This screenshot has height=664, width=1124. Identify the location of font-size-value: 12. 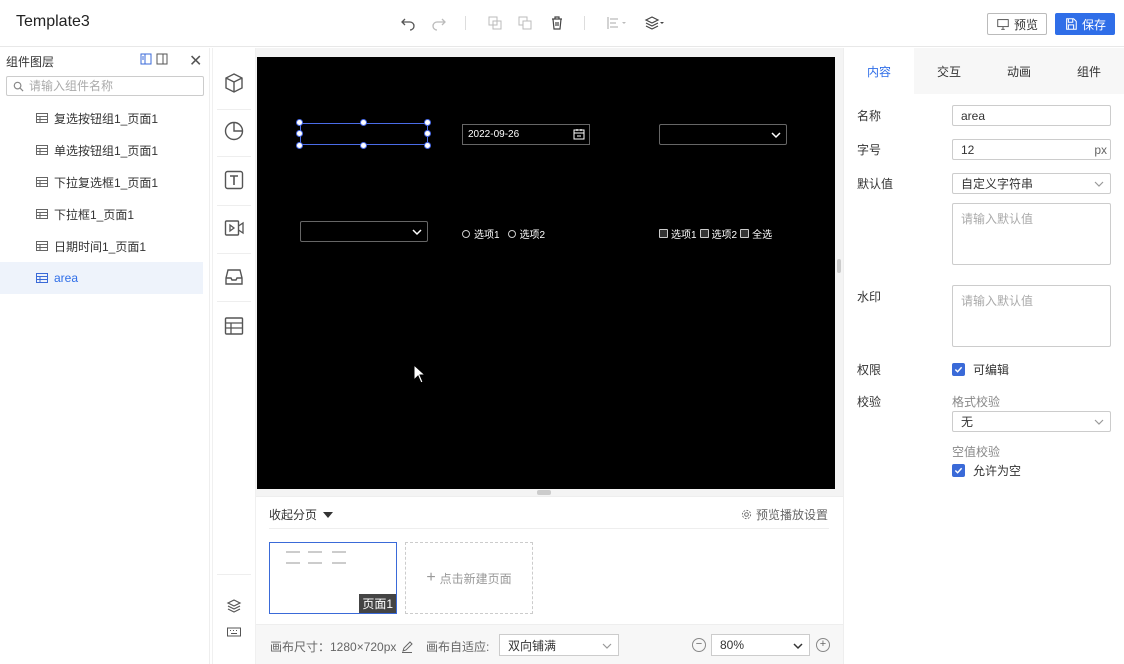
(968, 149).